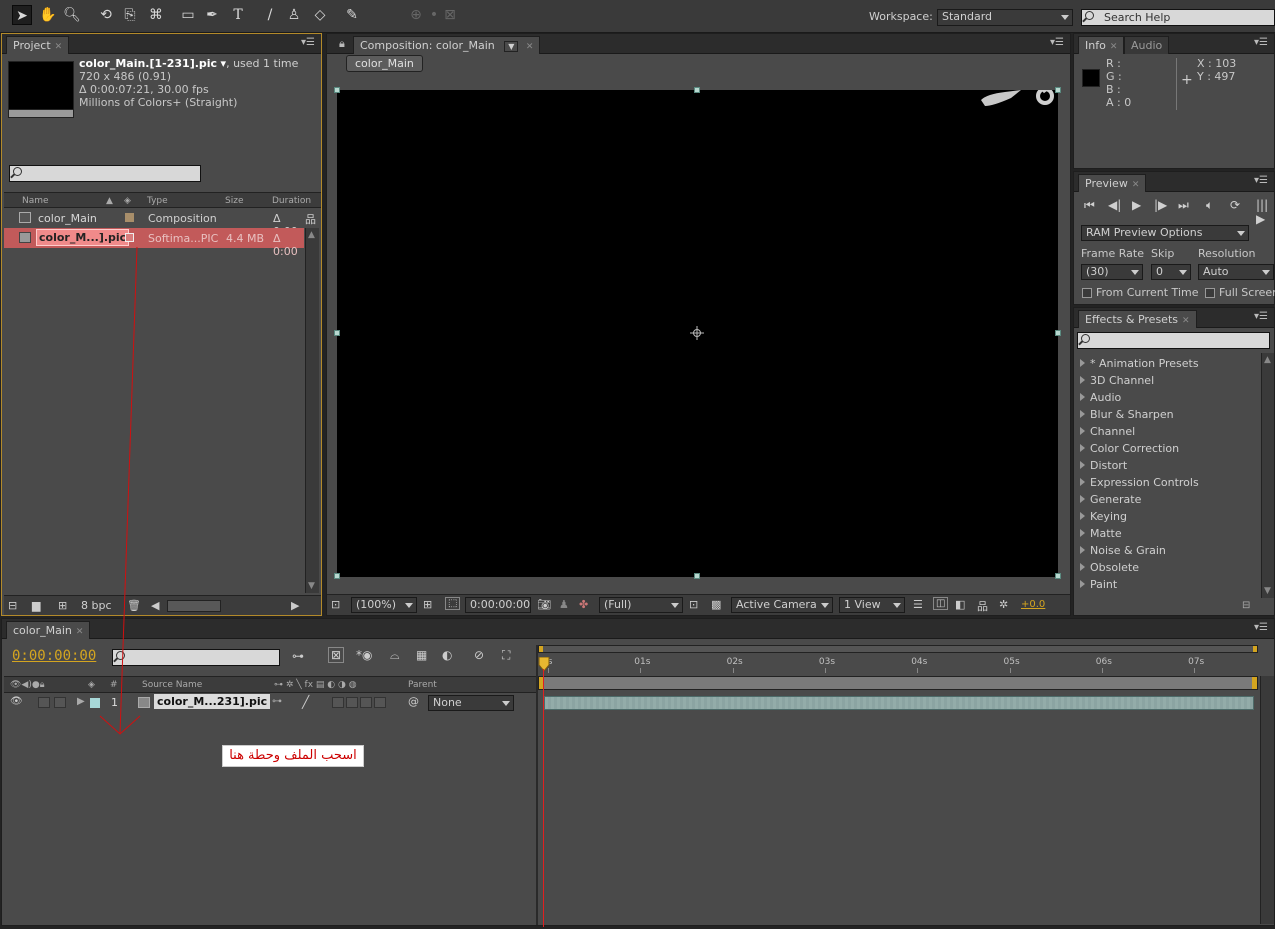  What do you see at coordinates (1267, 475) in the screenshot?
I see `effects-scrollbar: ▲ ▼` at bounding box center [1267, 475].